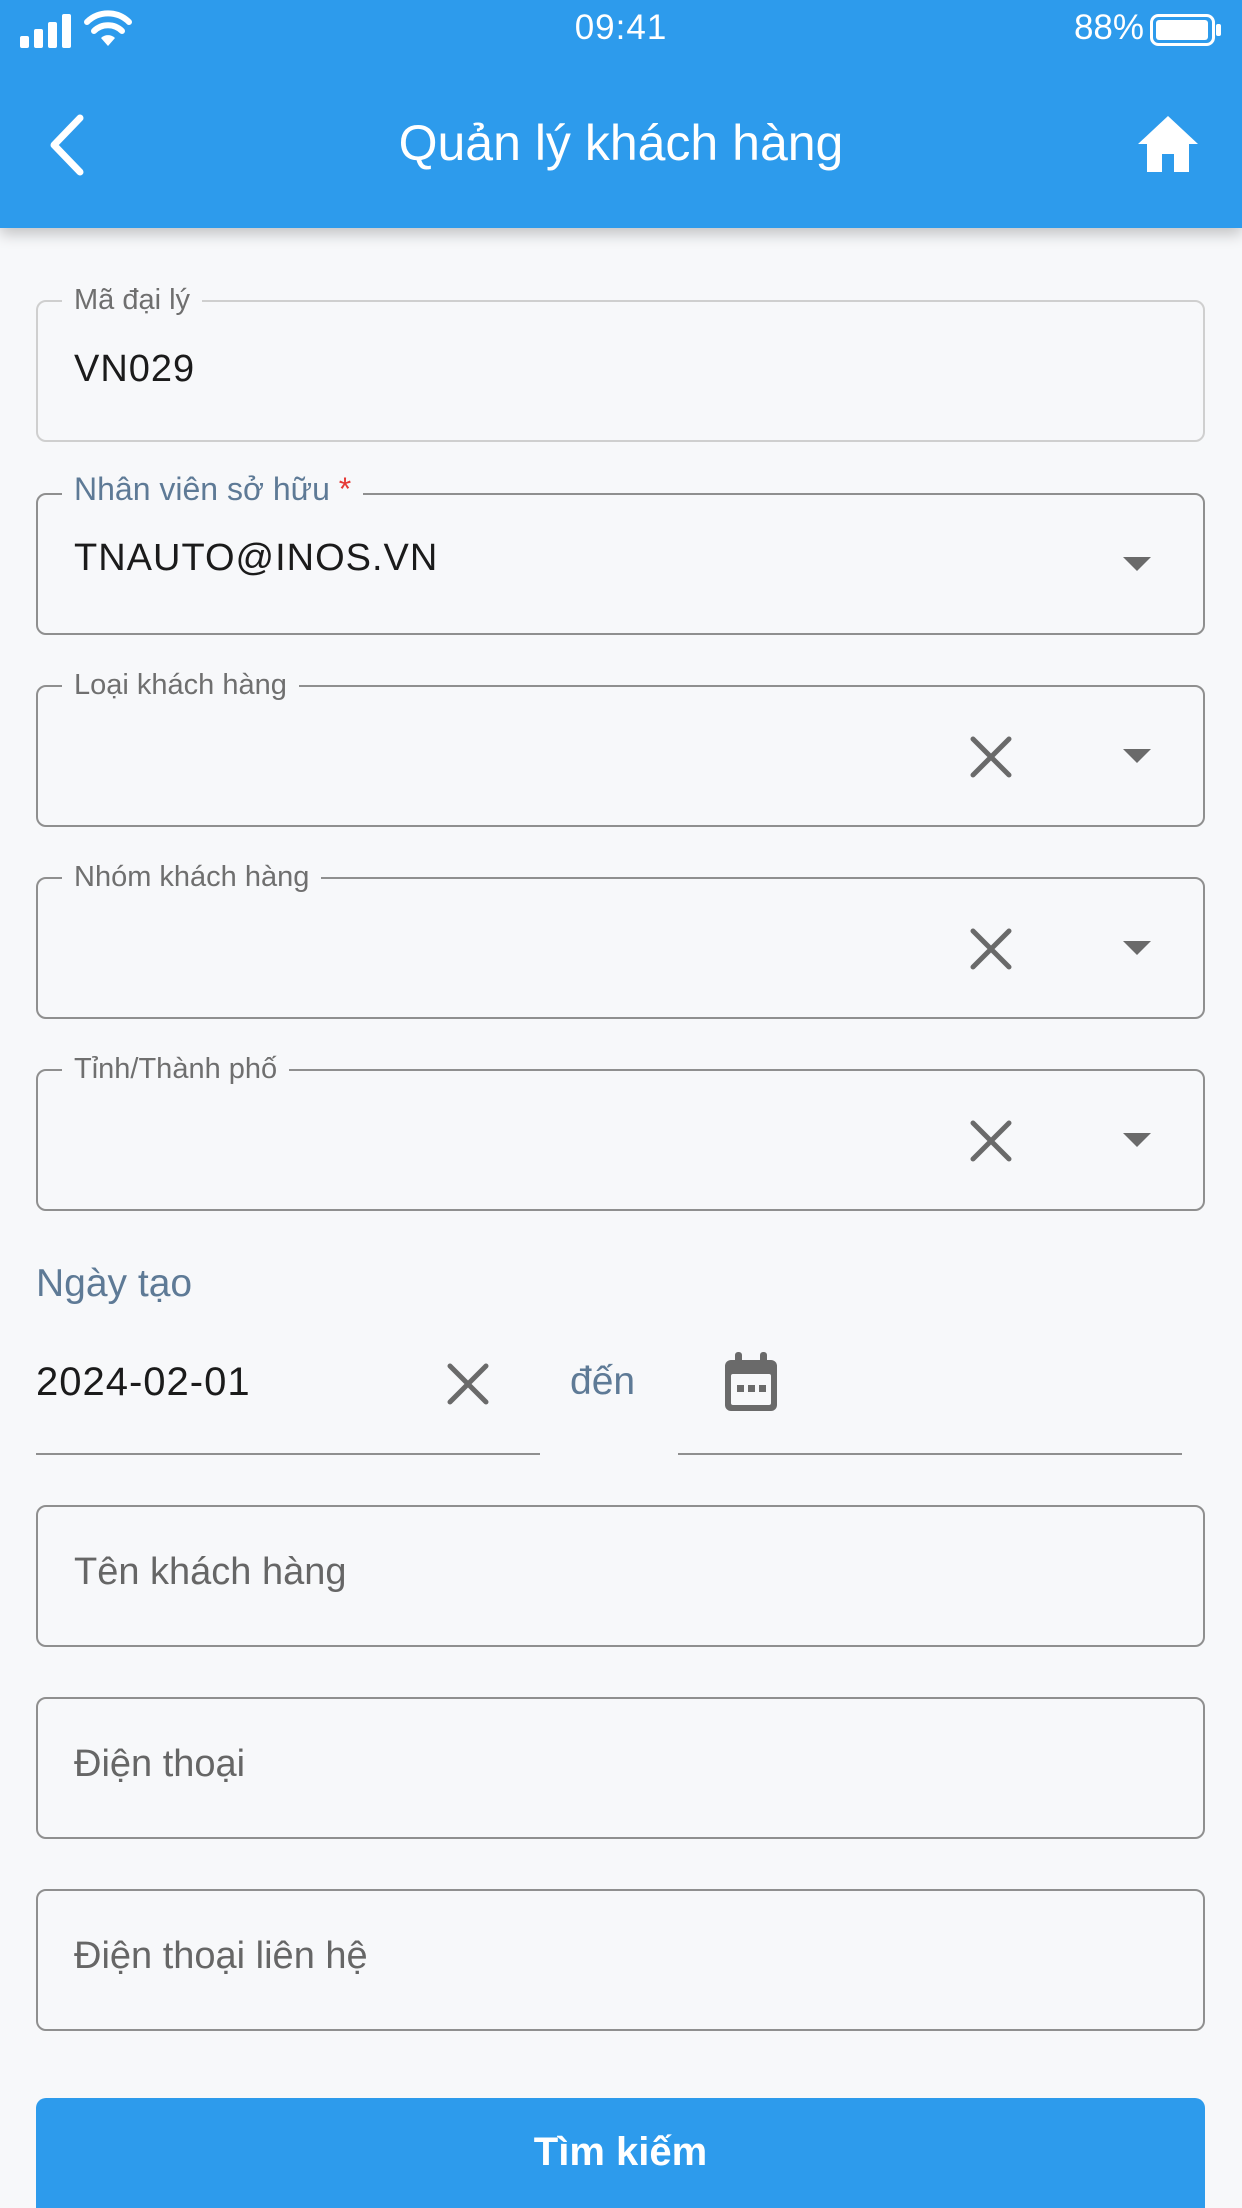 The width and height of the screenshot is (1242, 2208). I want to click on province-select: Tỉnh/Thành phố, so click(620, 1131).